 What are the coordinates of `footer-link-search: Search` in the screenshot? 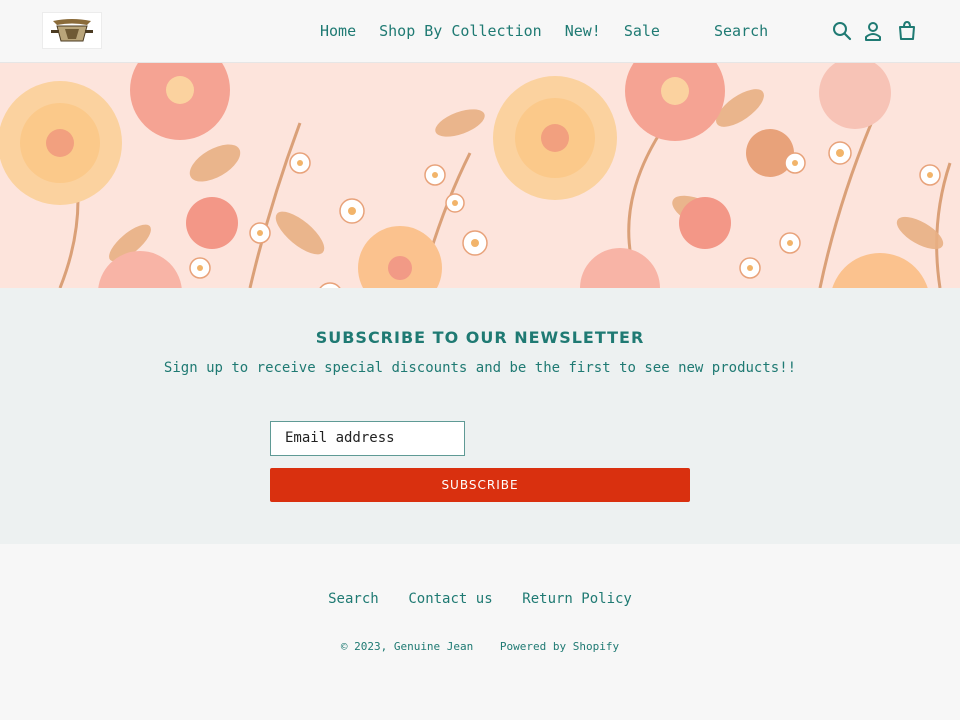 It's located at (353, 599).